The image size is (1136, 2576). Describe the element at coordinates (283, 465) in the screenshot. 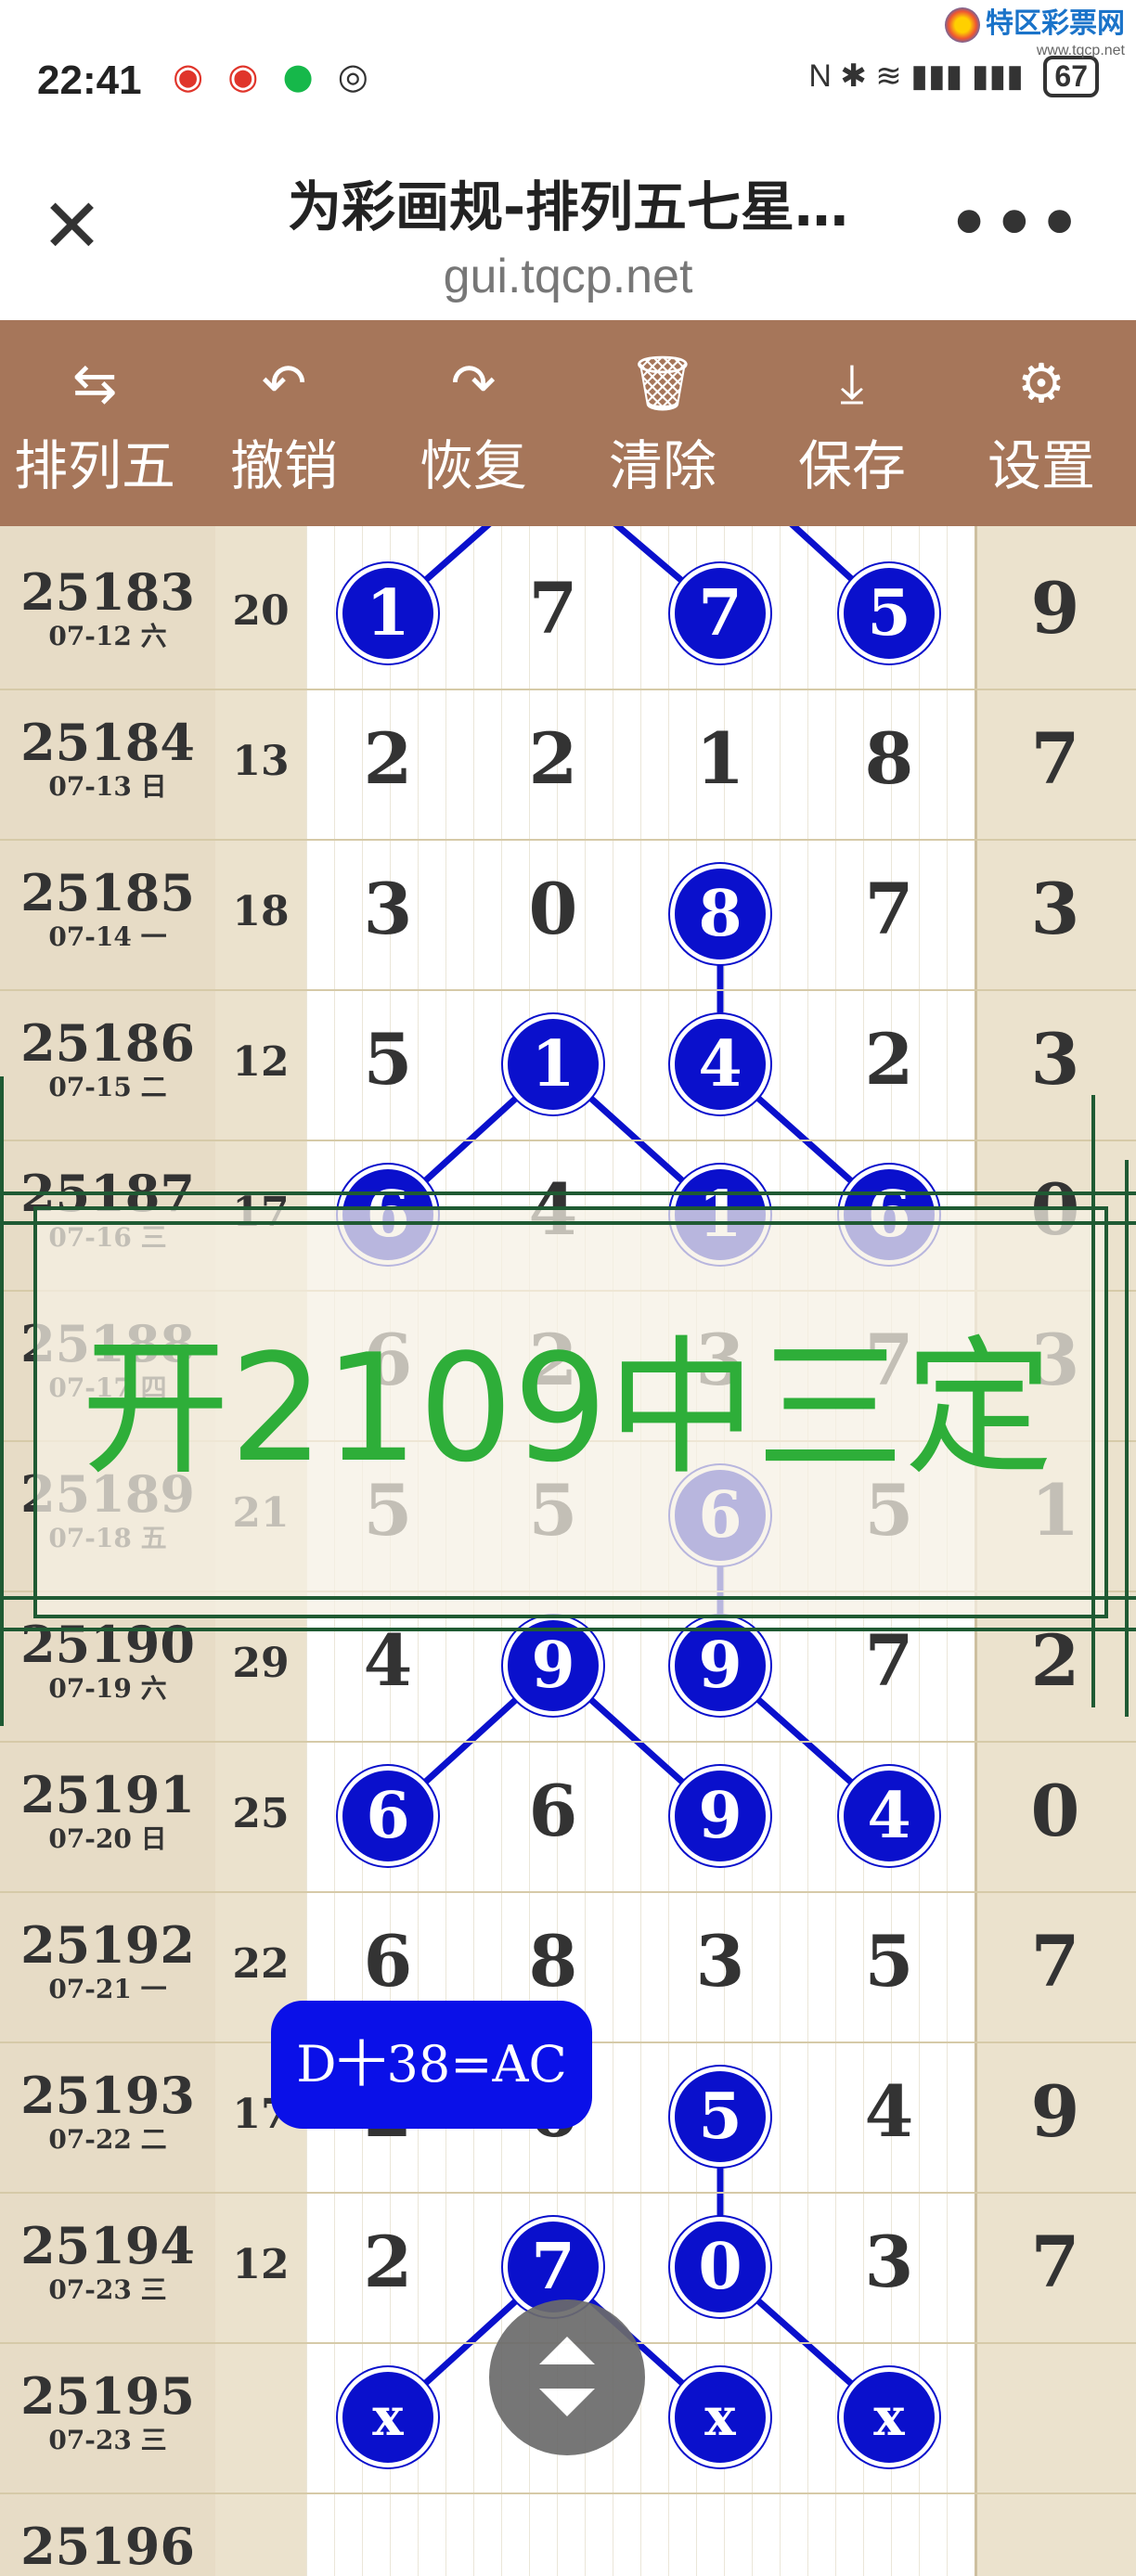

I see `undo-label: 撤销` at that location.